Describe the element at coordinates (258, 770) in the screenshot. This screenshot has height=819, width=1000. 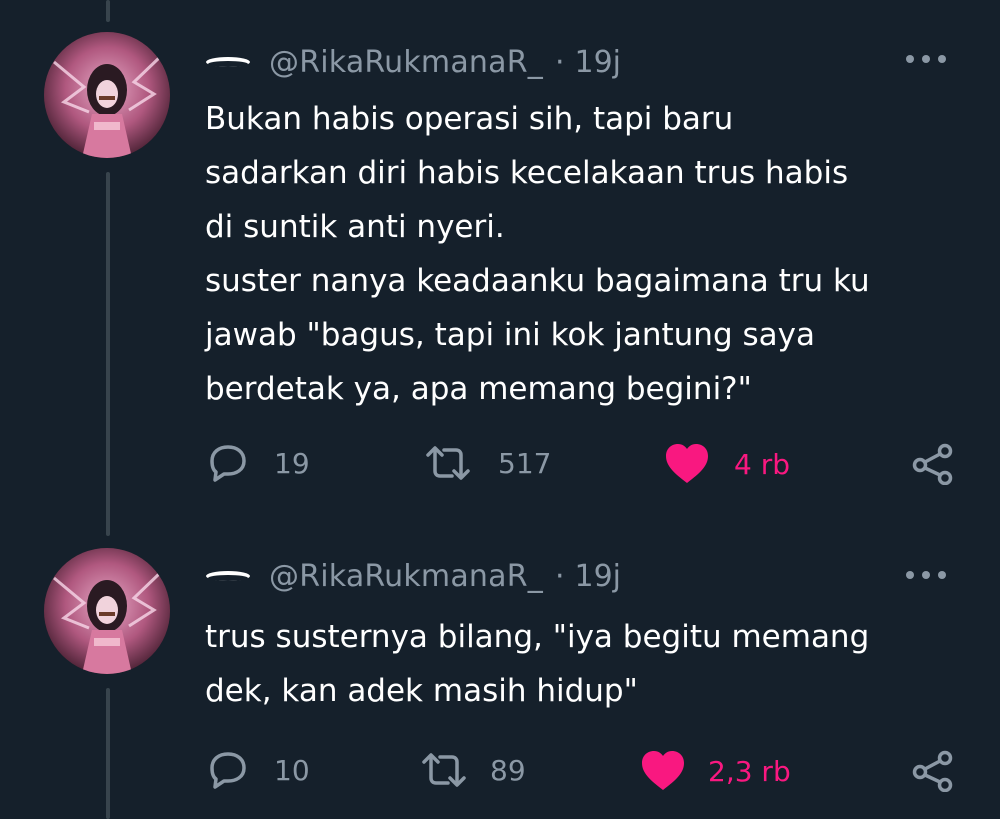
I see `reply-button: 10` at that location.